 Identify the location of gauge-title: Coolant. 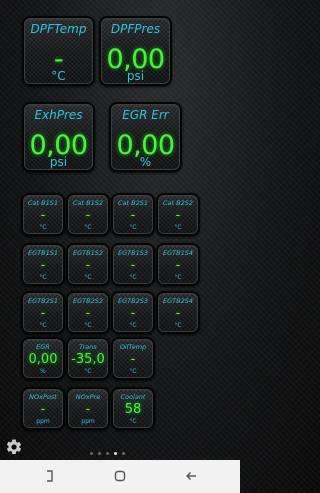
(133, 397).